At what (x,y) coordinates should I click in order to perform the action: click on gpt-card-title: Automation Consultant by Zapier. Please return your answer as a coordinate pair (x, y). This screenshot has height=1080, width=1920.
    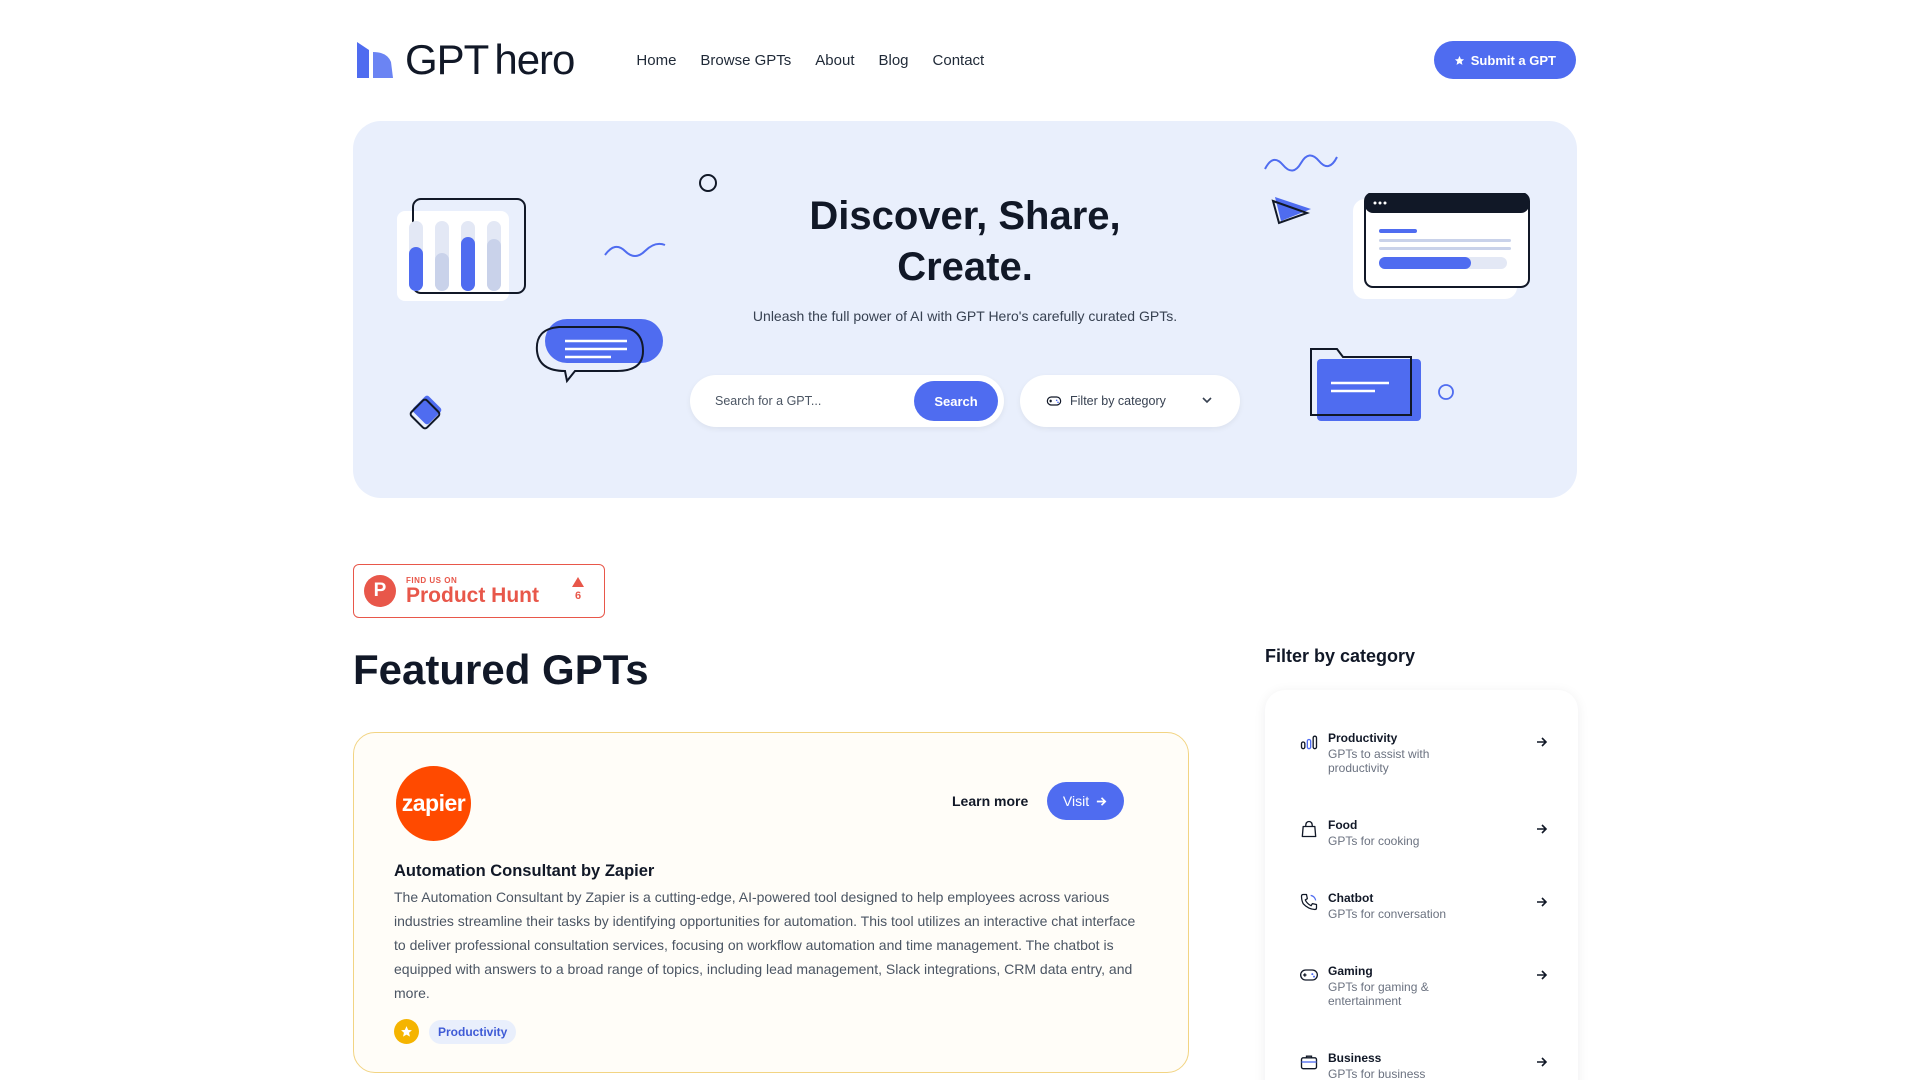
    Looking at the image, I should click on (524, 871).